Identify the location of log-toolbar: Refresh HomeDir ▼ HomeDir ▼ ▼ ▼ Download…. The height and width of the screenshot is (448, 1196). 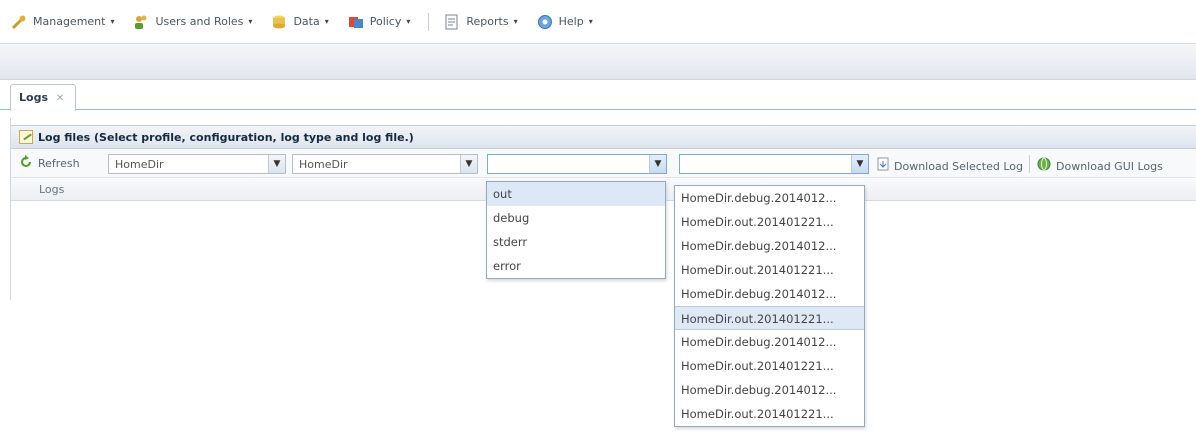
(603, 164).